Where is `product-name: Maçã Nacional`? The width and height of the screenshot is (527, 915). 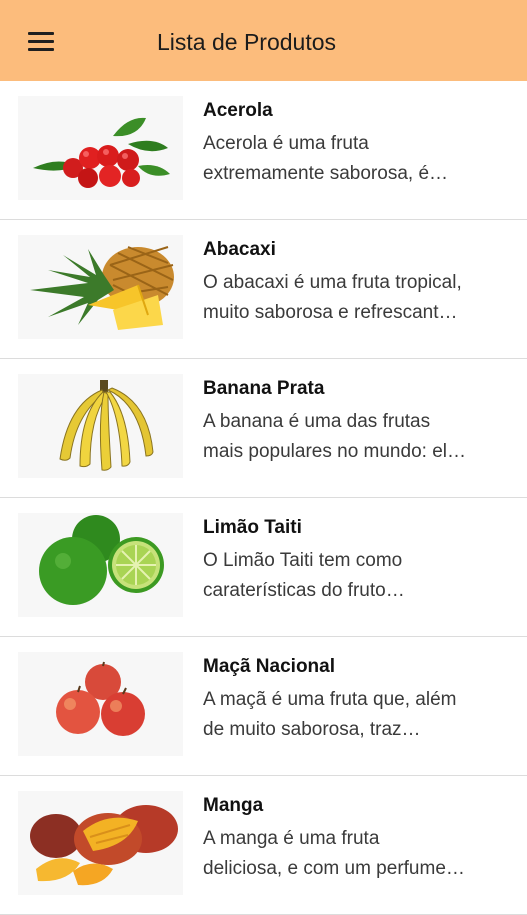 product-name: Maçã Nacional is located at coordinates (269, 666).